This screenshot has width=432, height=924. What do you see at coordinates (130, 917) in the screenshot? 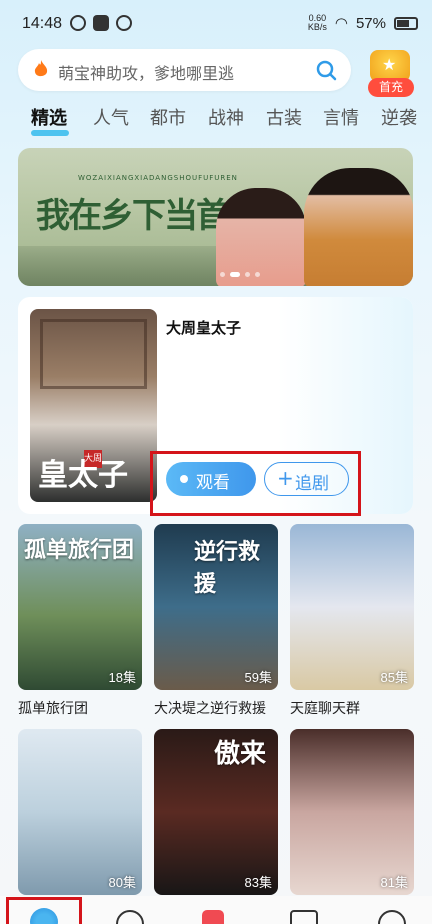
I see `theater-tab-icon` at bounding box center [130, 917].